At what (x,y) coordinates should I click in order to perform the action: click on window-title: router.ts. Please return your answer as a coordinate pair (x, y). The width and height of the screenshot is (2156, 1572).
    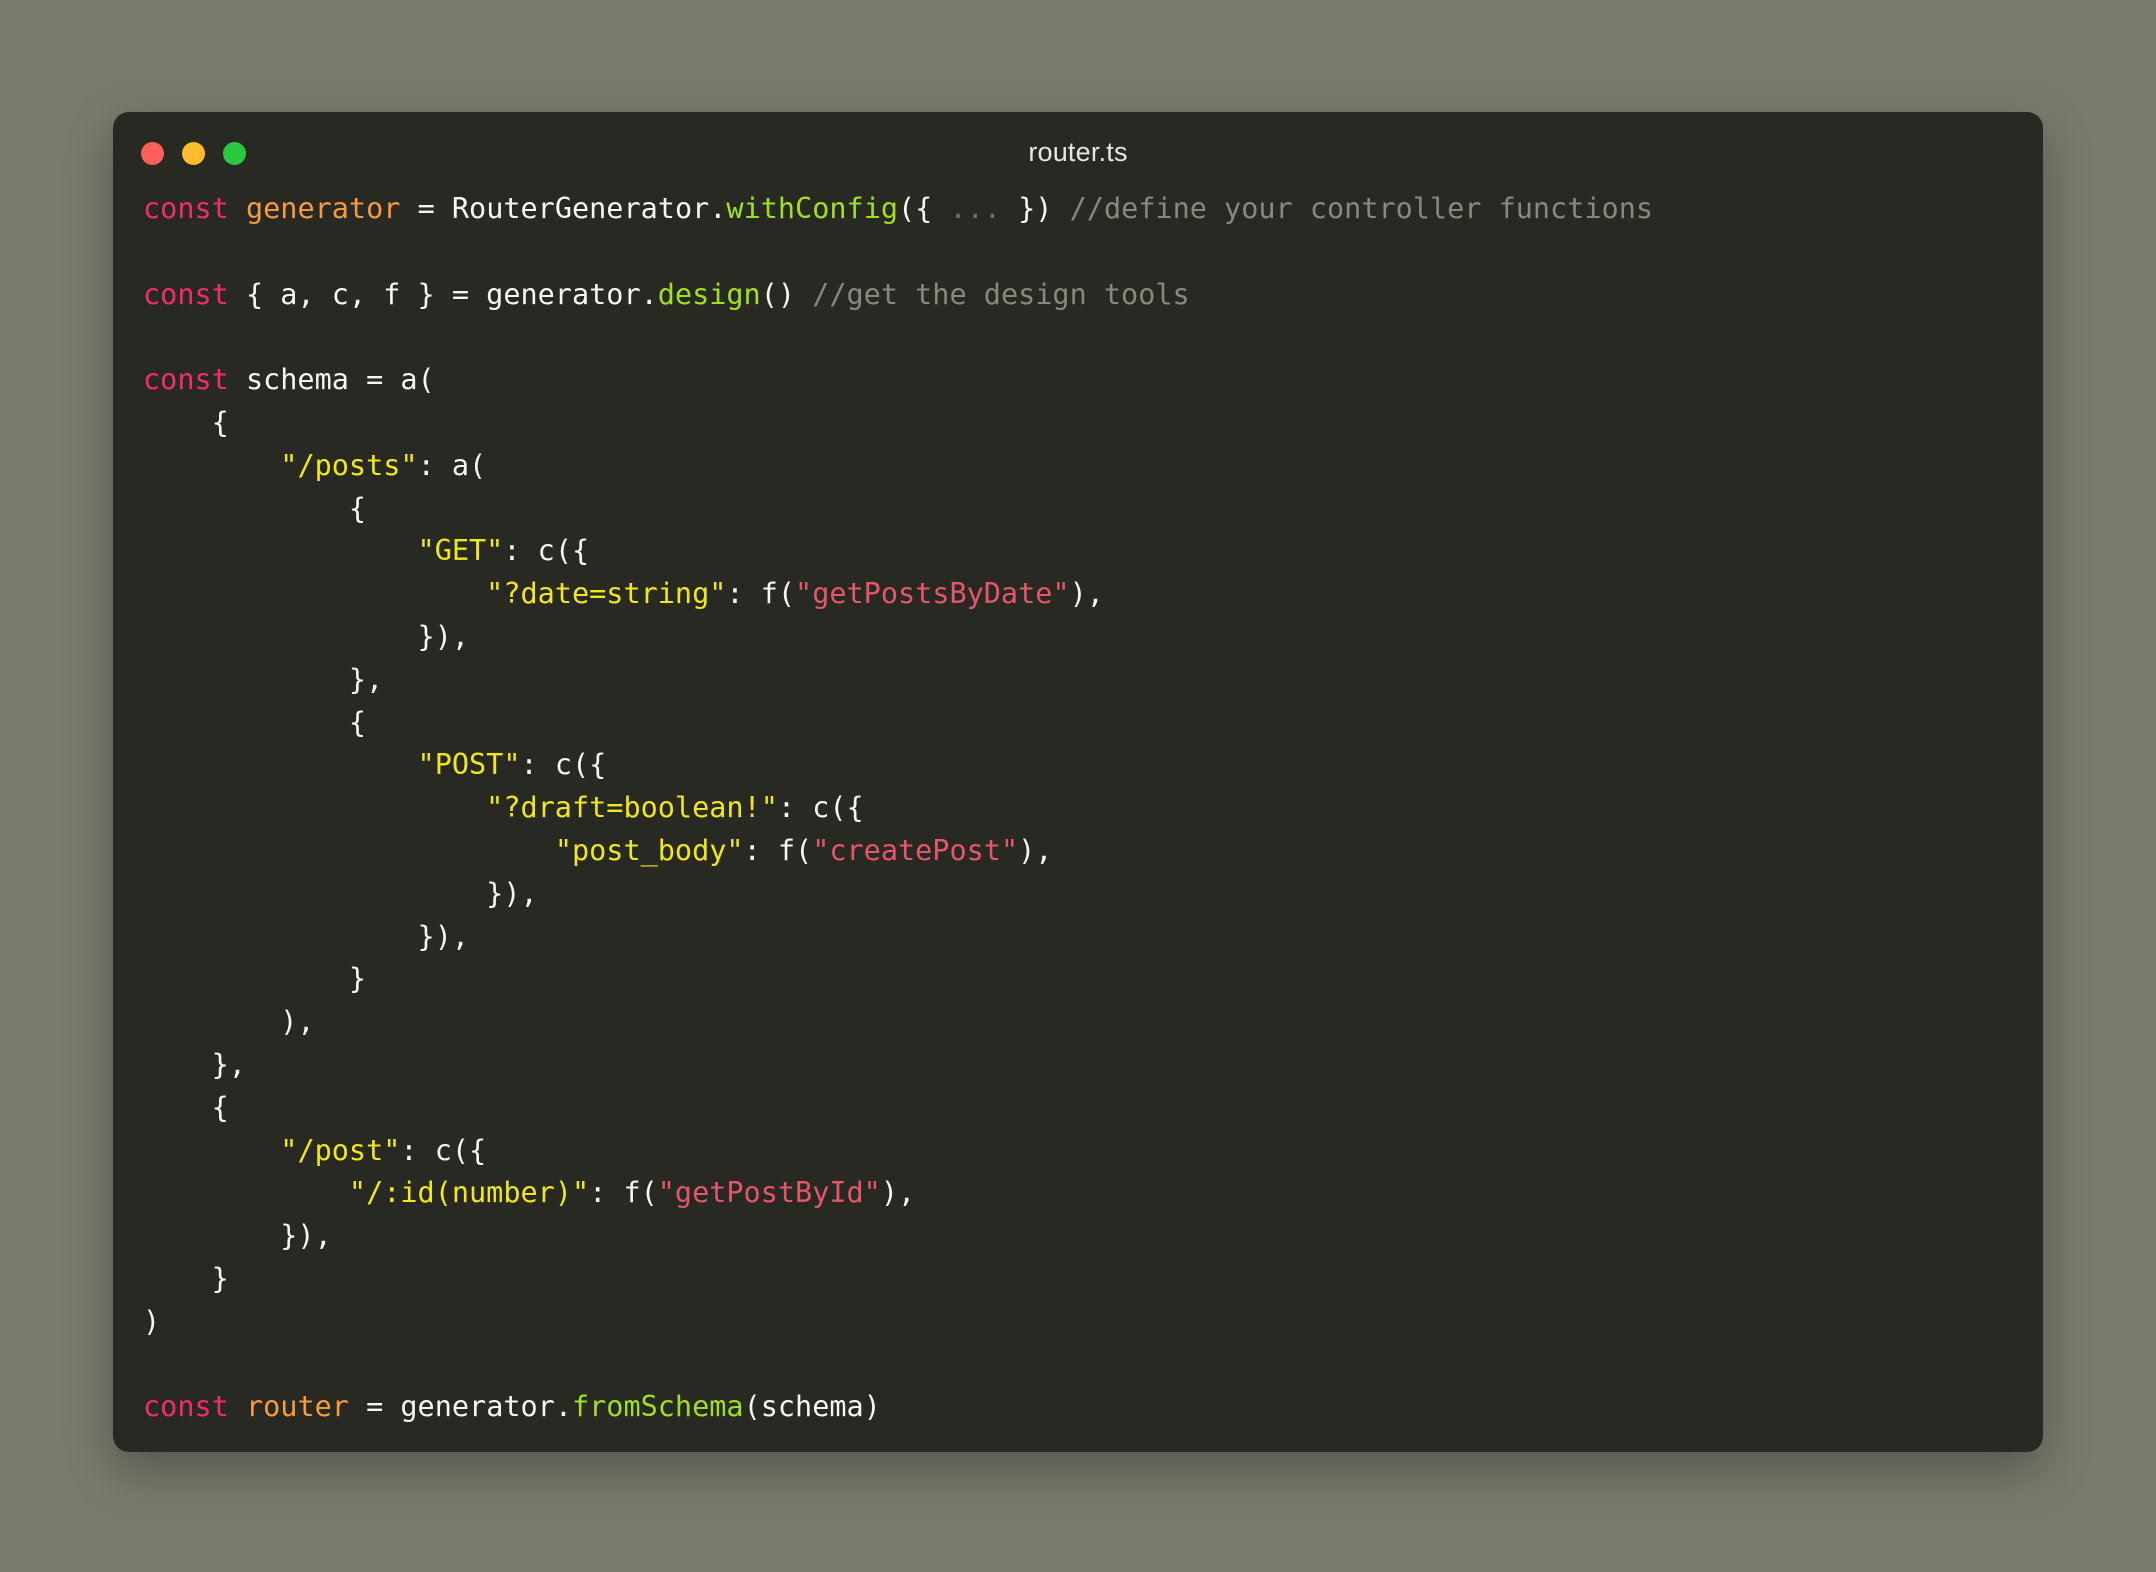
    Looking at the image, I should click on (1078, 152).